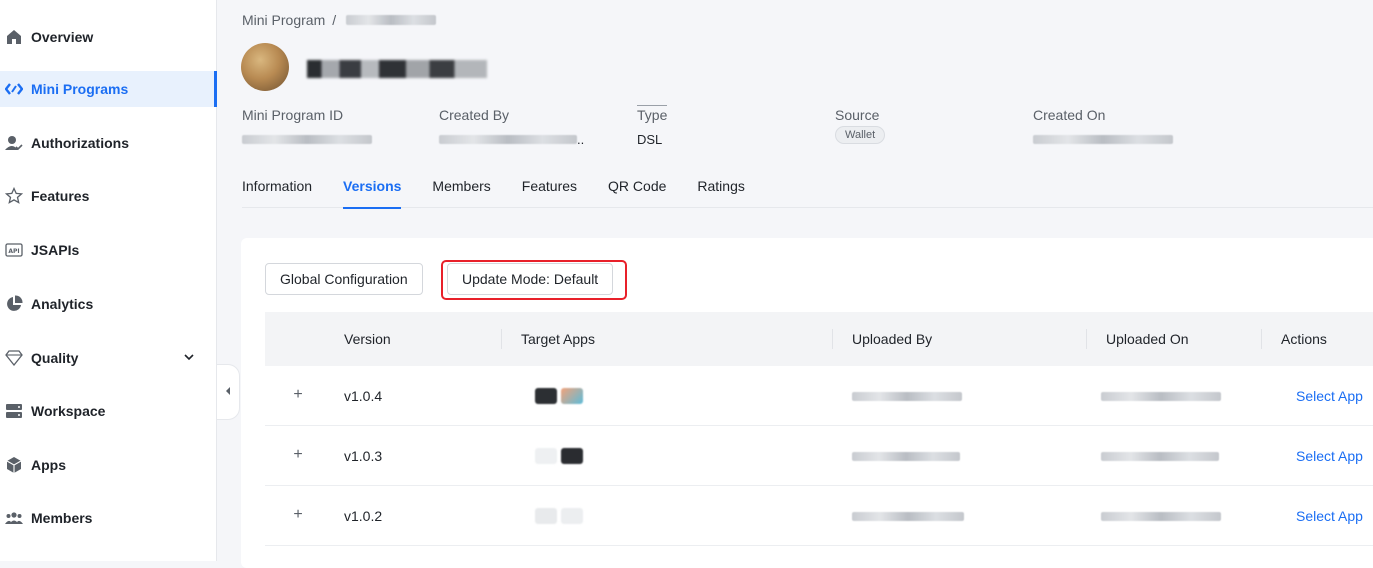  I want to click on version-cell: v1.0.2, so click(363, 516).